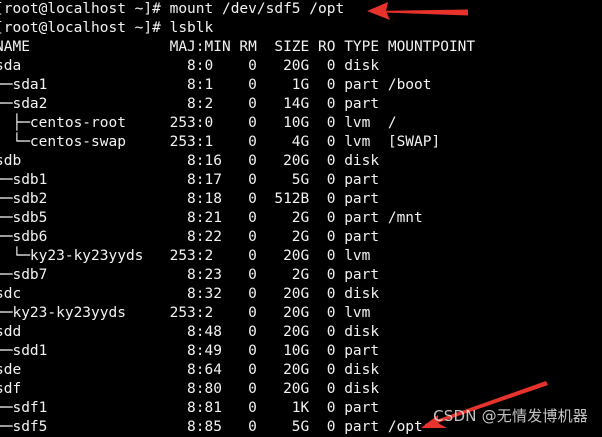  What do you see at coordinates (238, 47) in the screenshot?
I see `lsblk-header-row: NAME MAJ:MIN RM SIZE RO TYPE MOUNTPOINT` at bounding box center [238, 47].